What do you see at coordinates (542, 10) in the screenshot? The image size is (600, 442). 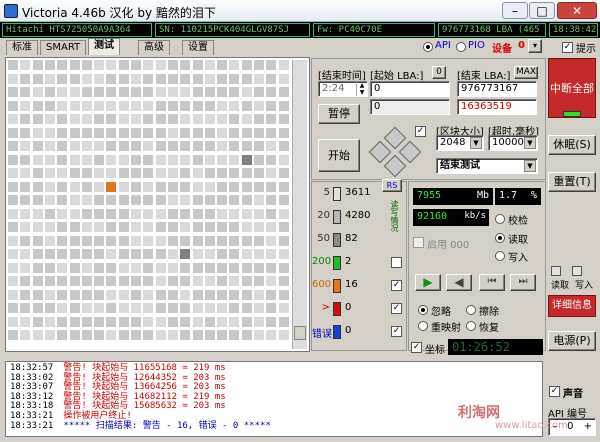 I see `maximize-button: □` at bounding box center [542, 10].